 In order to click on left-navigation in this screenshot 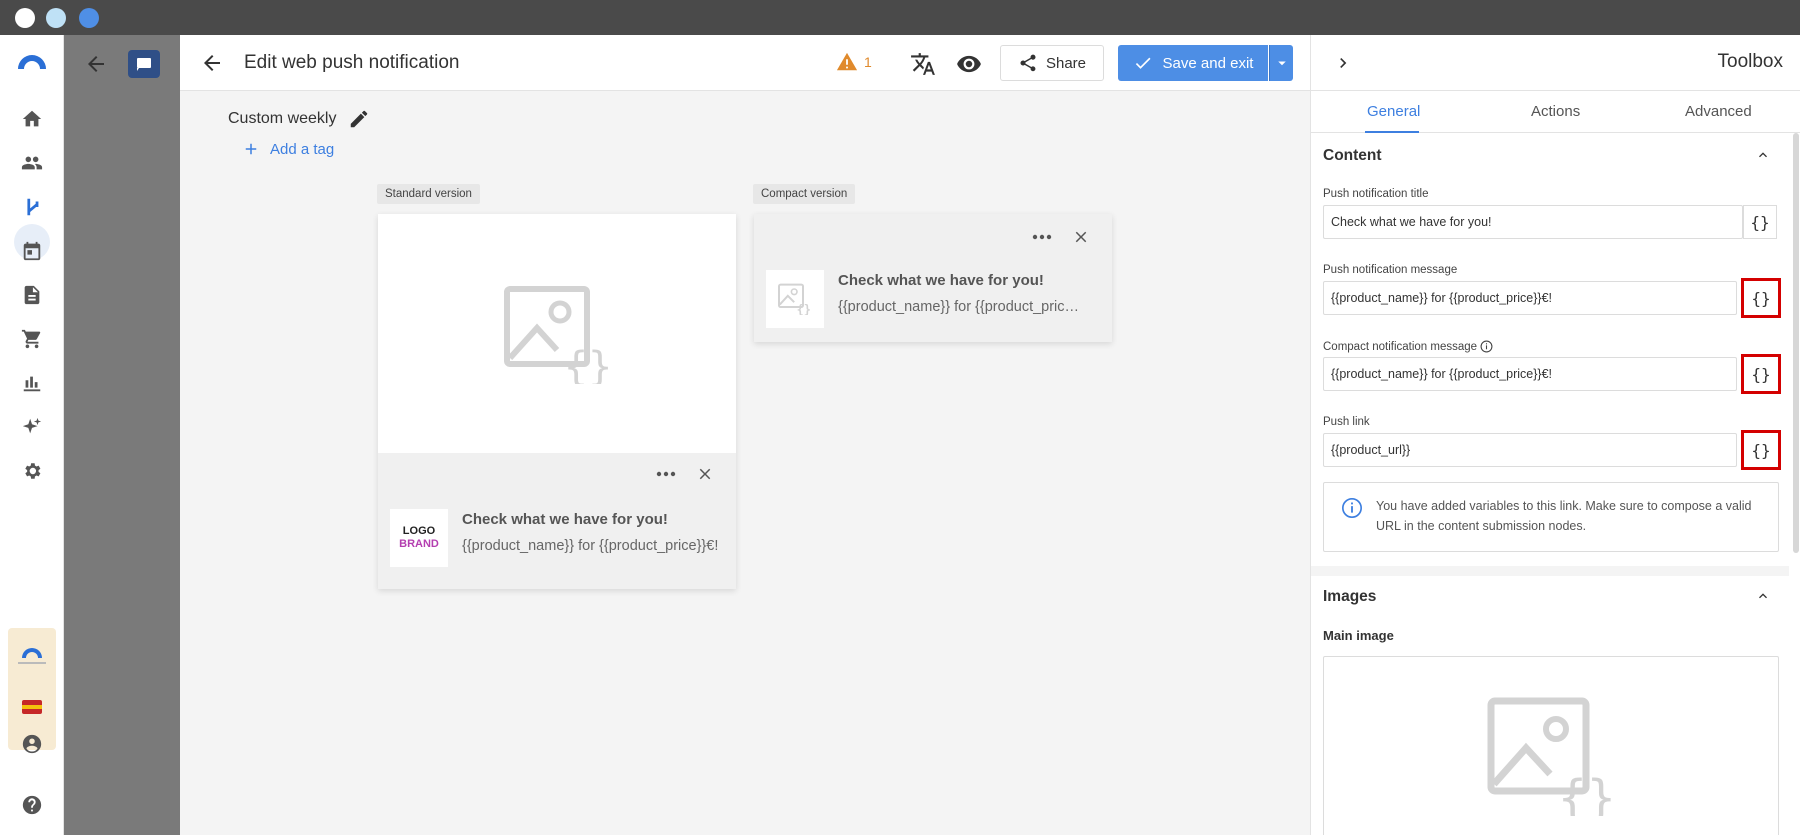, I will do `click(32, 435)`.